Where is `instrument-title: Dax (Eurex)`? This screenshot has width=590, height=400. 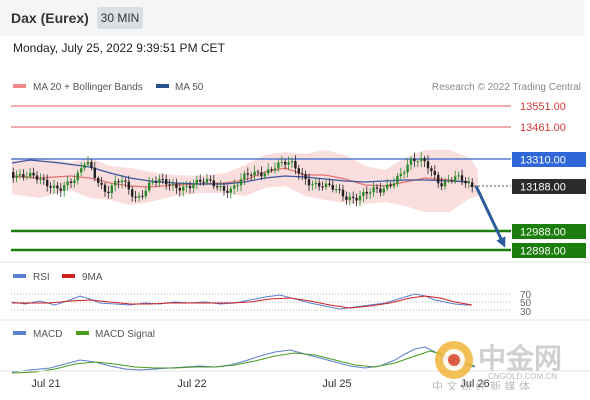
instrument-title: Dax (Eurex) is located at coordinates (50, 18).